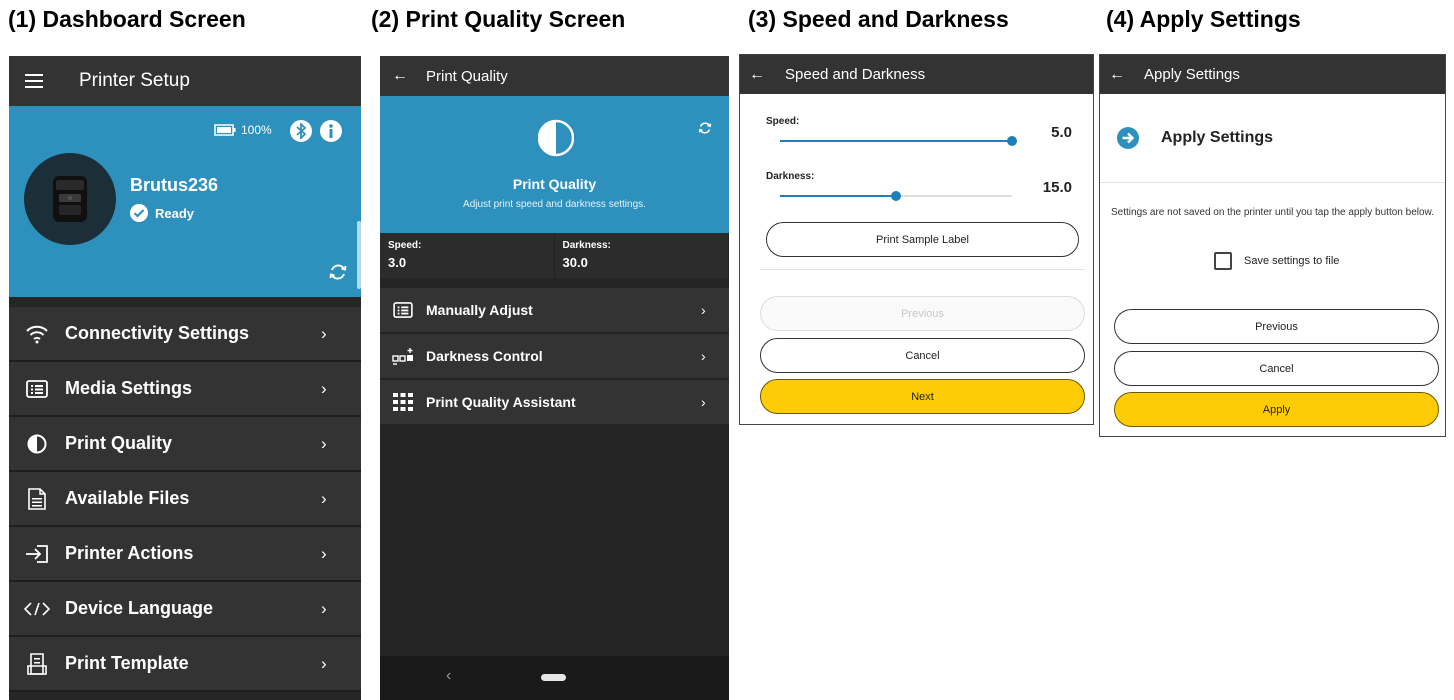 This screenshot has width=1454, height=700. What do you see at coordinates (37, 334) in the screenshot?
I see `wifi-icon` at bounding box center [37, 334].